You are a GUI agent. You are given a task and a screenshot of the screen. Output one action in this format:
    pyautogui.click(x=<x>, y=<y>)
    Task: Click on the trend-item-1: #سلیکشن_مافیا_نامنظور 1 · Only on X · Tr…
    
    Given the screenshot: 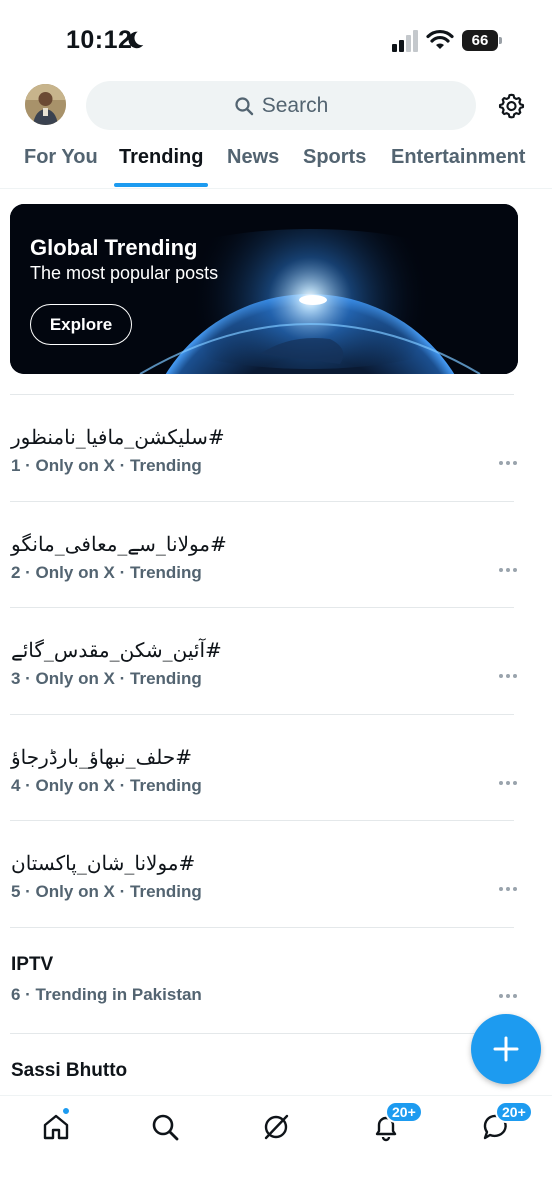 What is the action you would take?
    pyautogui.click(x=263, y=447)
    